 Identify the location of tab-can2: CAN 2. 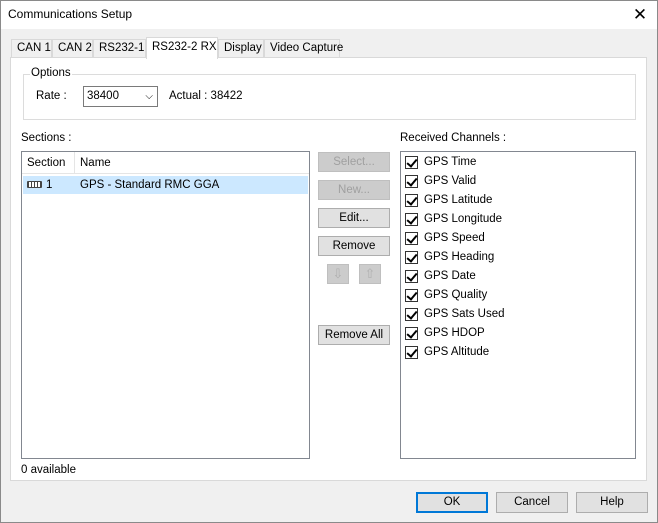
(72, 48).